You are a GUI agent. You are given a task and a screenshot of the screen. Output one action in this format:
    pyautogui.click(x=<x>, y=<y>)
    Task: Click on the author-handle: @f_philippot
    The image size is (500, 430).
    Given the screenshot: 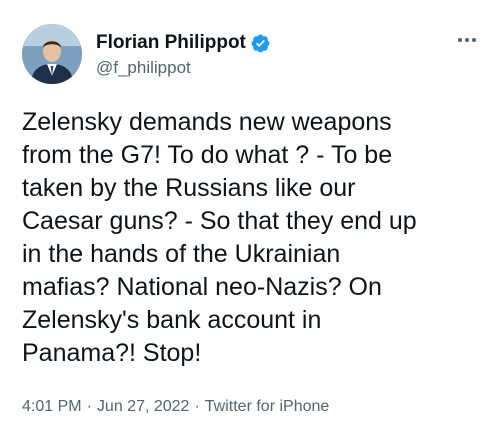 What is the action you would take?
    pyautogui.click(x=183, y=68)
    